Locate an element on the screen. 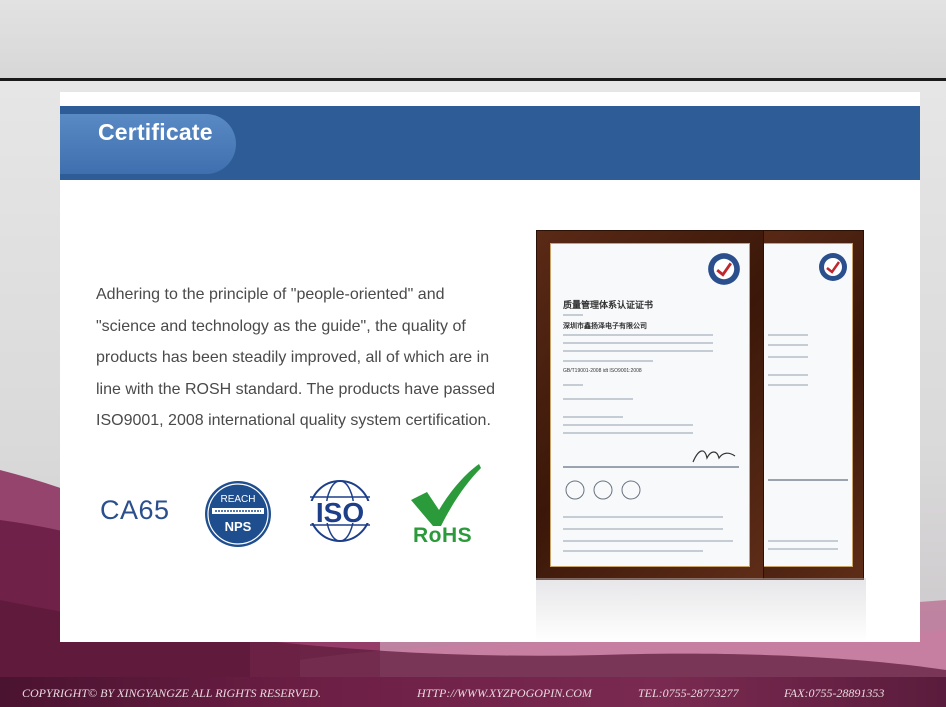 The width and height of the screenshot is (946, 707). page-title: Certificate is located at coordinates (155, 132).